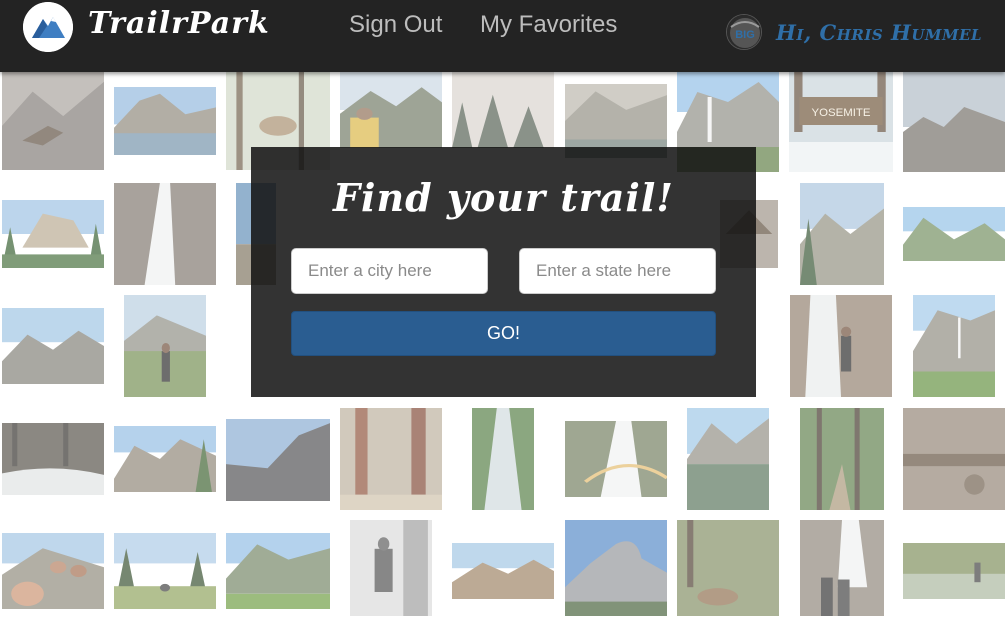 This screenshot has height=618, width=1005. What do you see at coordinates (954, 459) in the screenshot?
I see `photo-fallen-log` at bounding box center [954, 459].